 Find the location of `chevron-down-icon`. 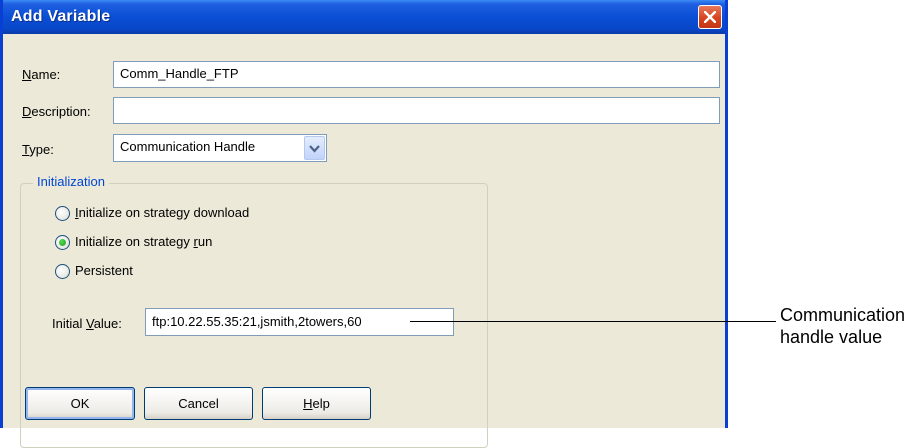

chevron-down-icon is located at coordinates (314, 149).